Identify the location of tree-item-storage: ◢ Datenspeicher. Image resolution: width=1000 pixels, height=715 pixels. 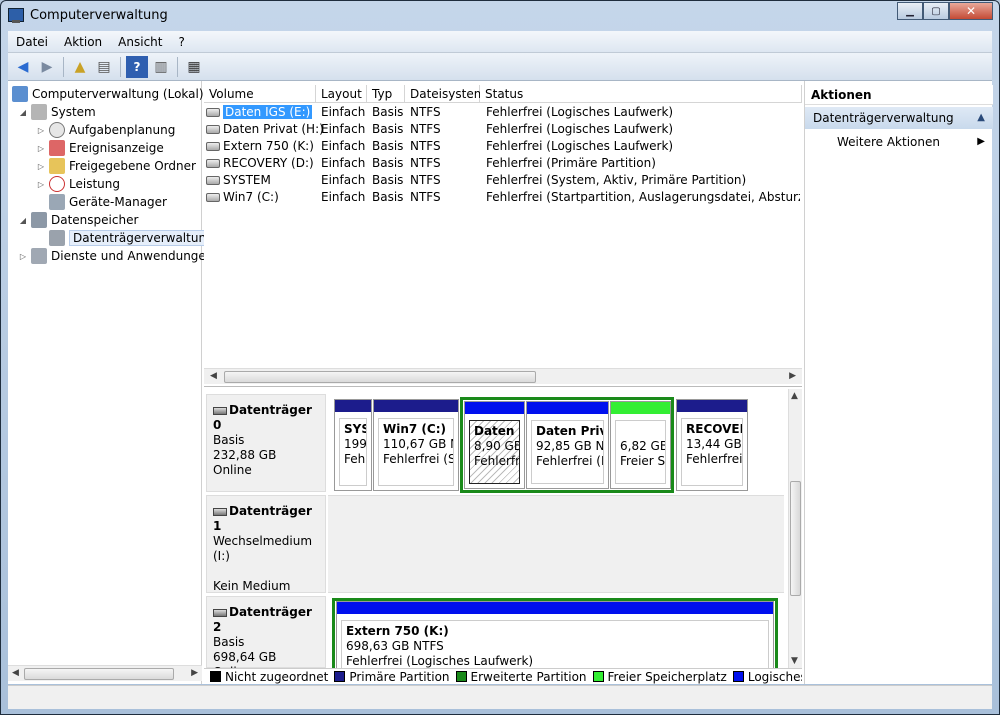
(78, 220).